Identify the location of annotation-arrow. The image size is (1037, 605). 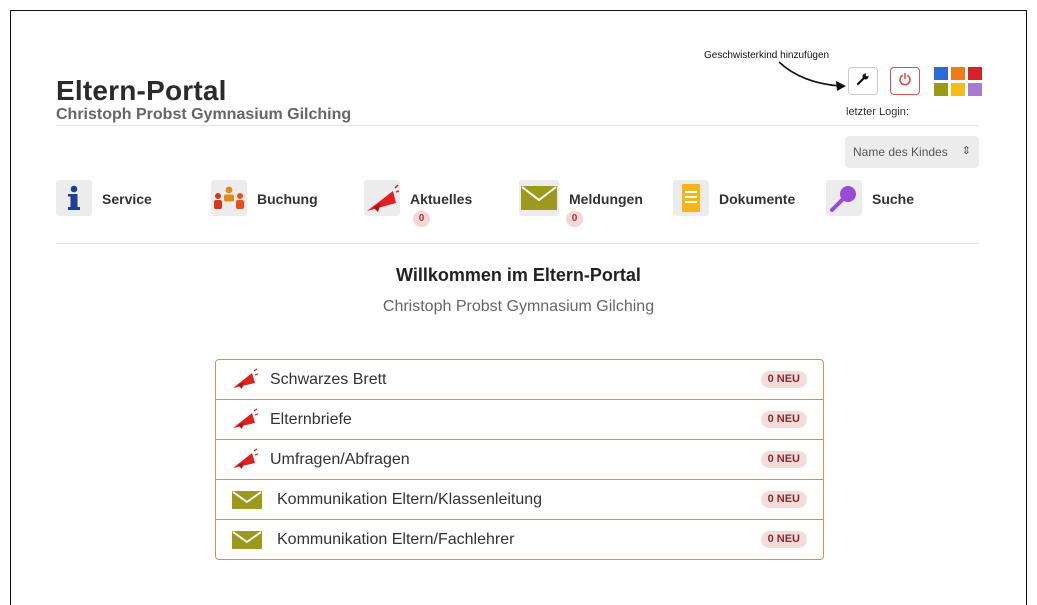
(812, 76).